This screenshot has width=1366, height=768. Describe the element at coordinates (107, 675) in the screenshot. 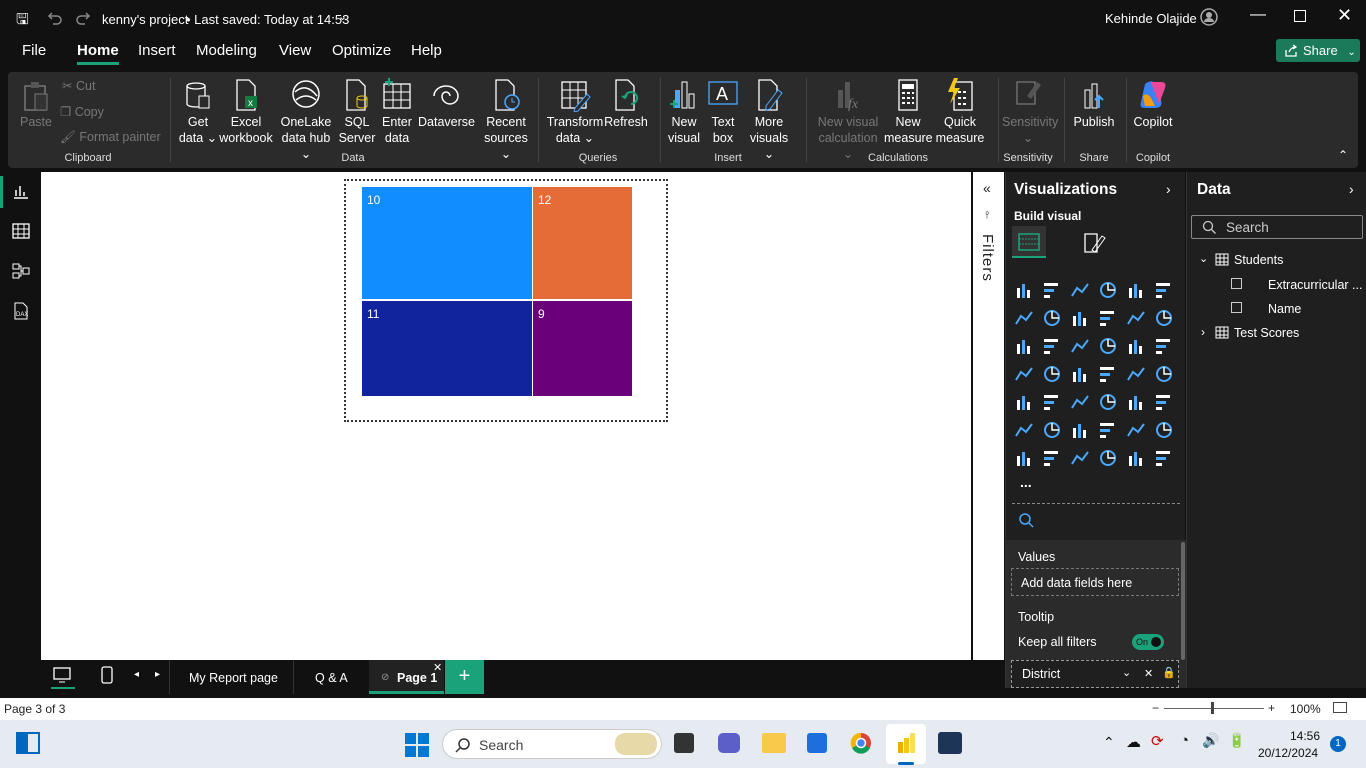

I see `mobile-layout-icon` at that location.